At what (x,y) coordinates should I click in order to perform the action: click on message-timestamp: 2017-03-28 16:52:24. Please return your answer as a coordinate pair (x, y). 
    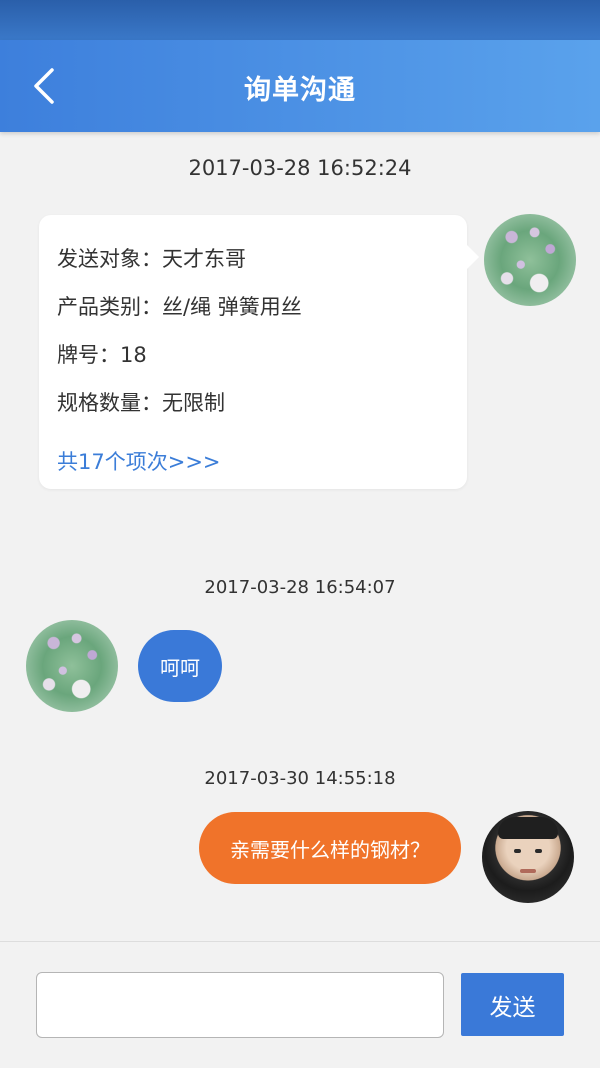
    Looking at the image, I should click on (300, 168).